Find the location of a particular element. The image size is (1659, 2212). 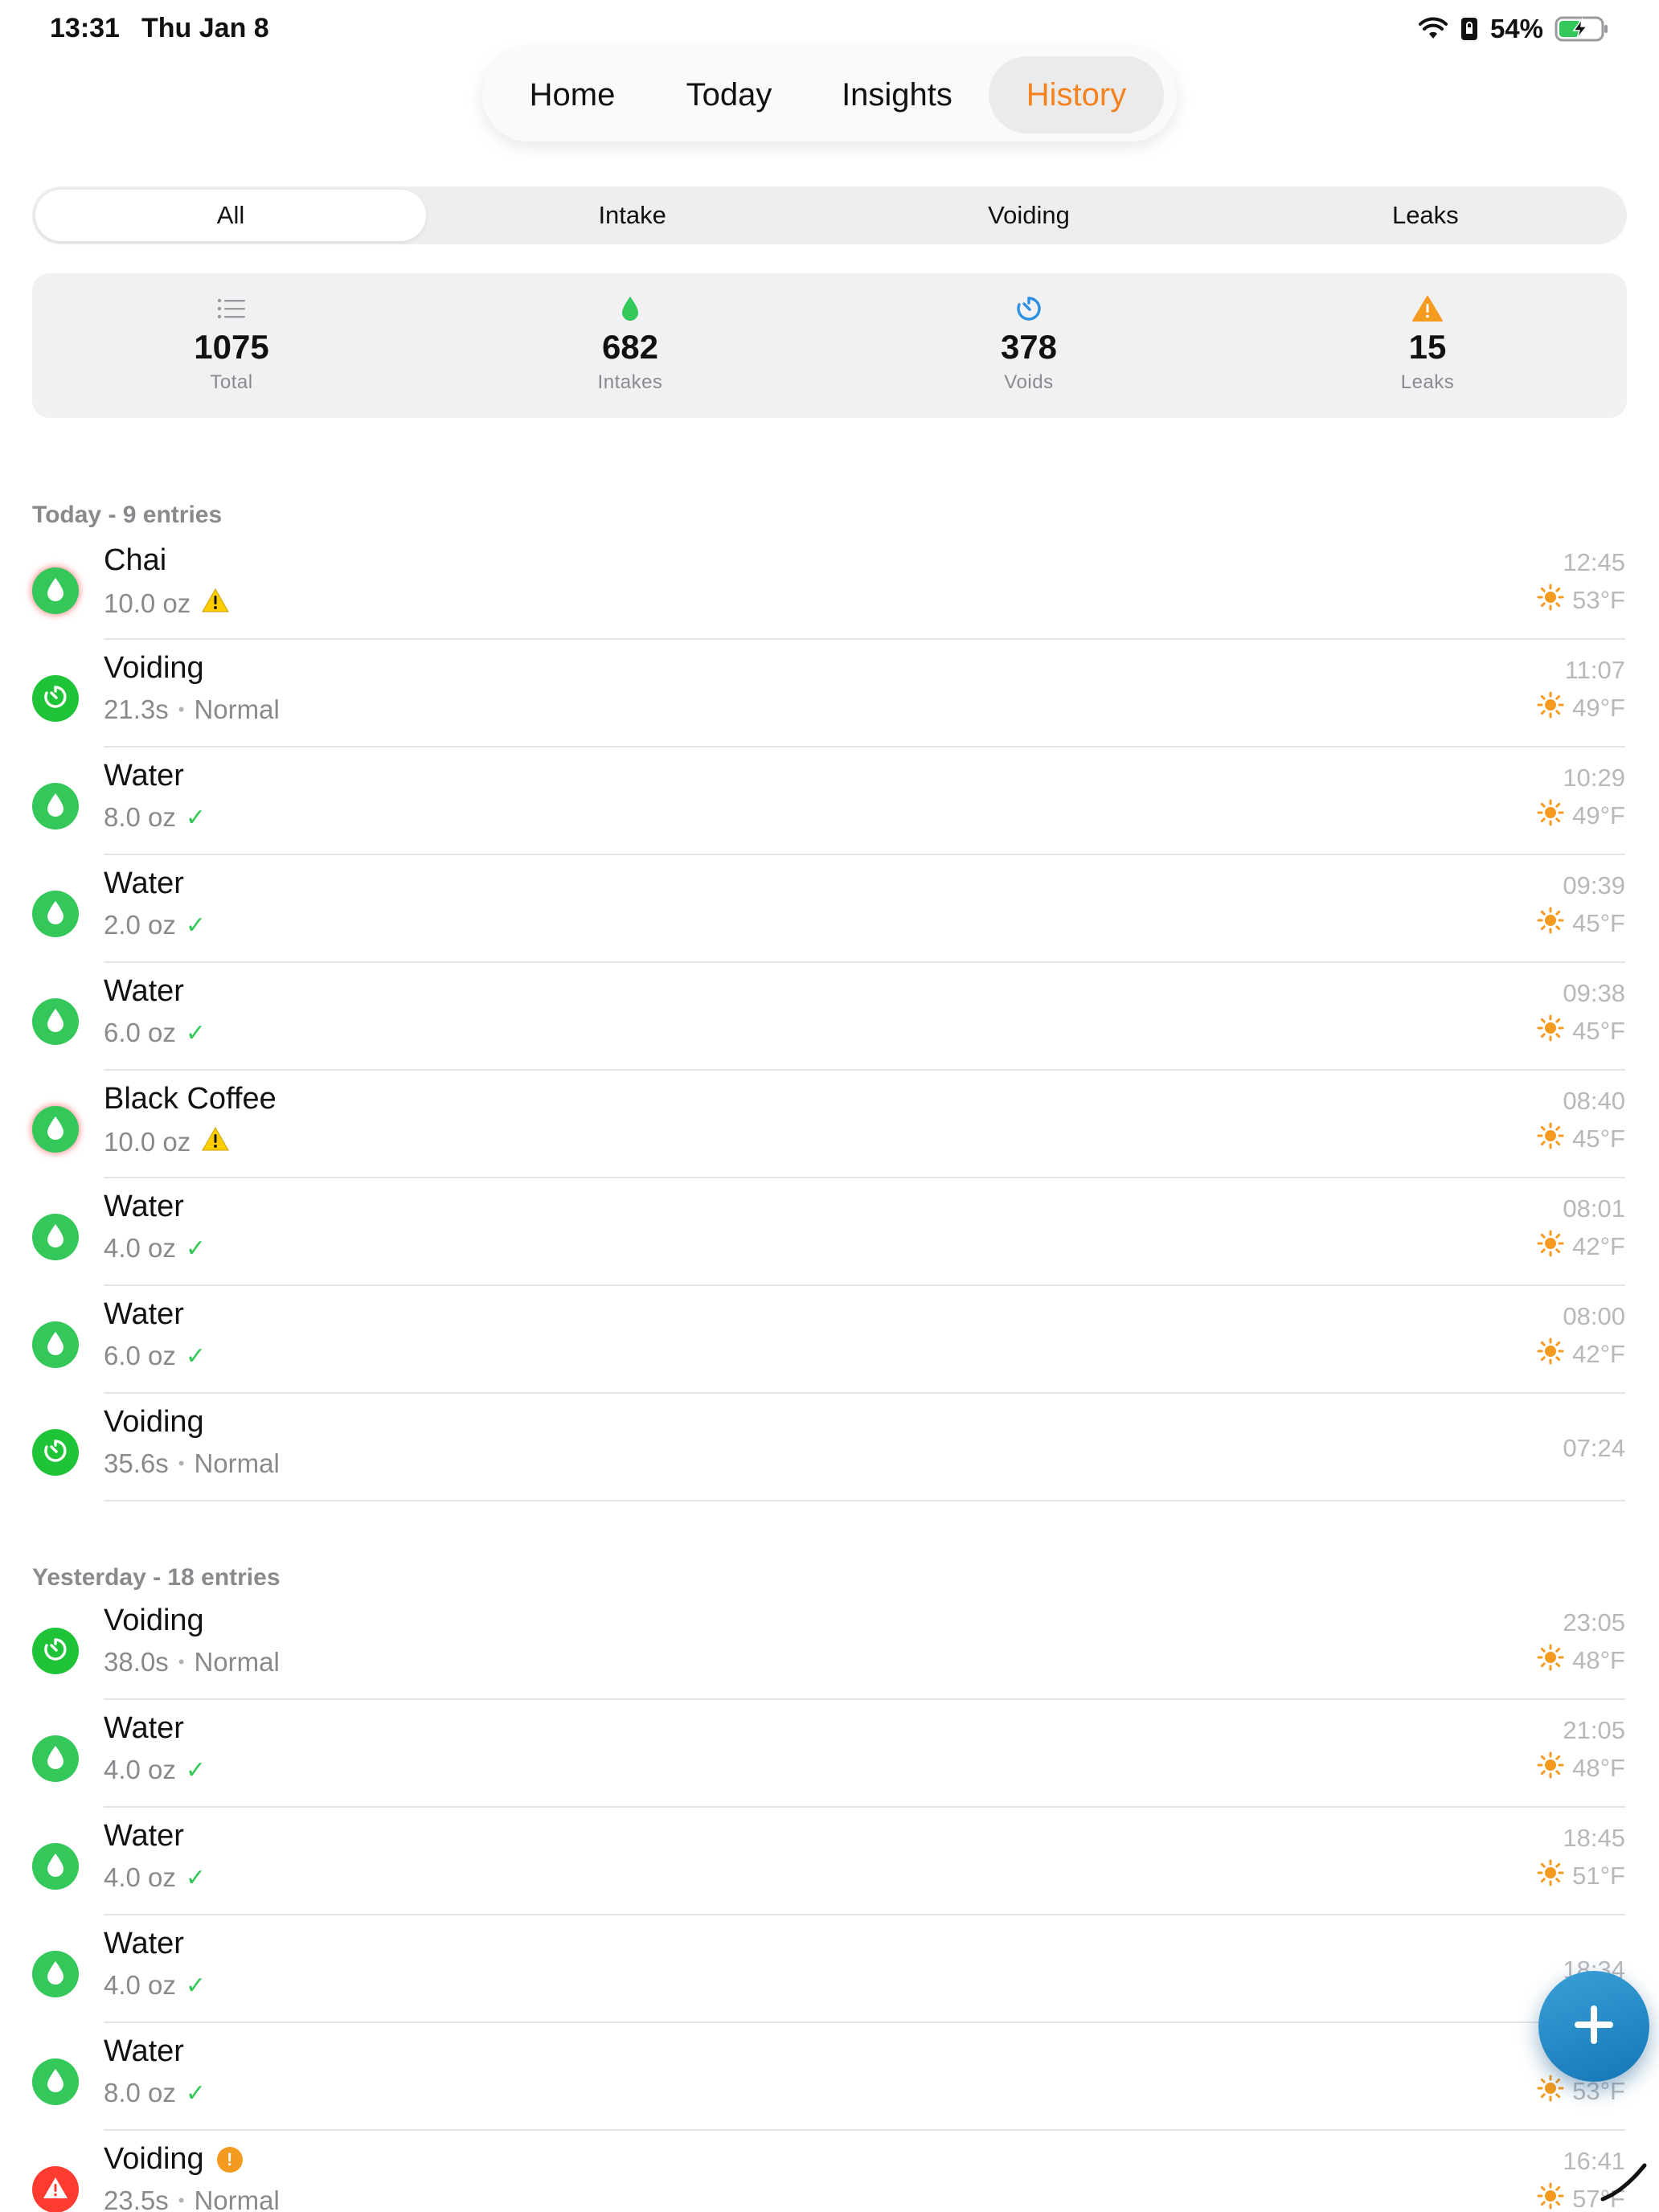

entry-weather: 49°F is located at coordinates (1581, 816).